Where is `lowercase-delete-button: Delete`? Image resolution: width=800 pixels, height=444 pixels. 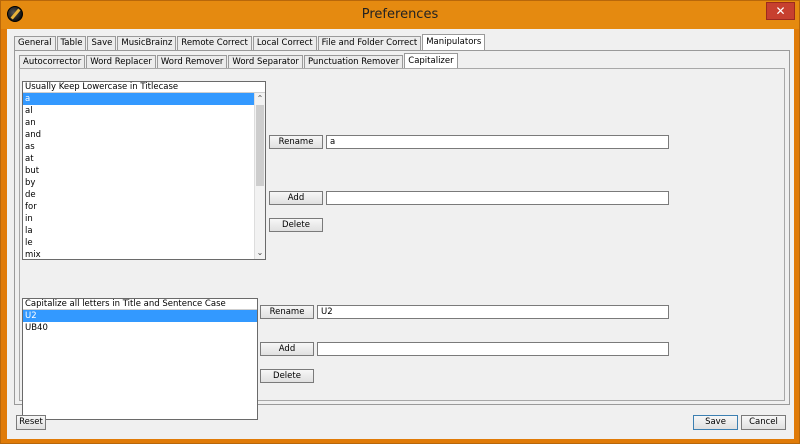 lowercase-delete-button: Delete is located at coordinates (296, 225).